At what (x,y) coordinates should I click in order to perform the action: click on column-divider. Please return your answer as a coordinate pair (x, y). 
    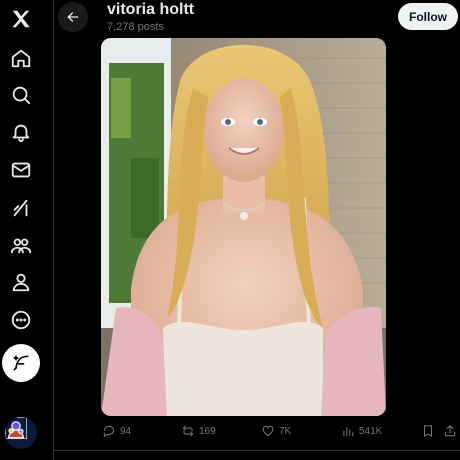
    Looking at the image, I should click on (53, 230).